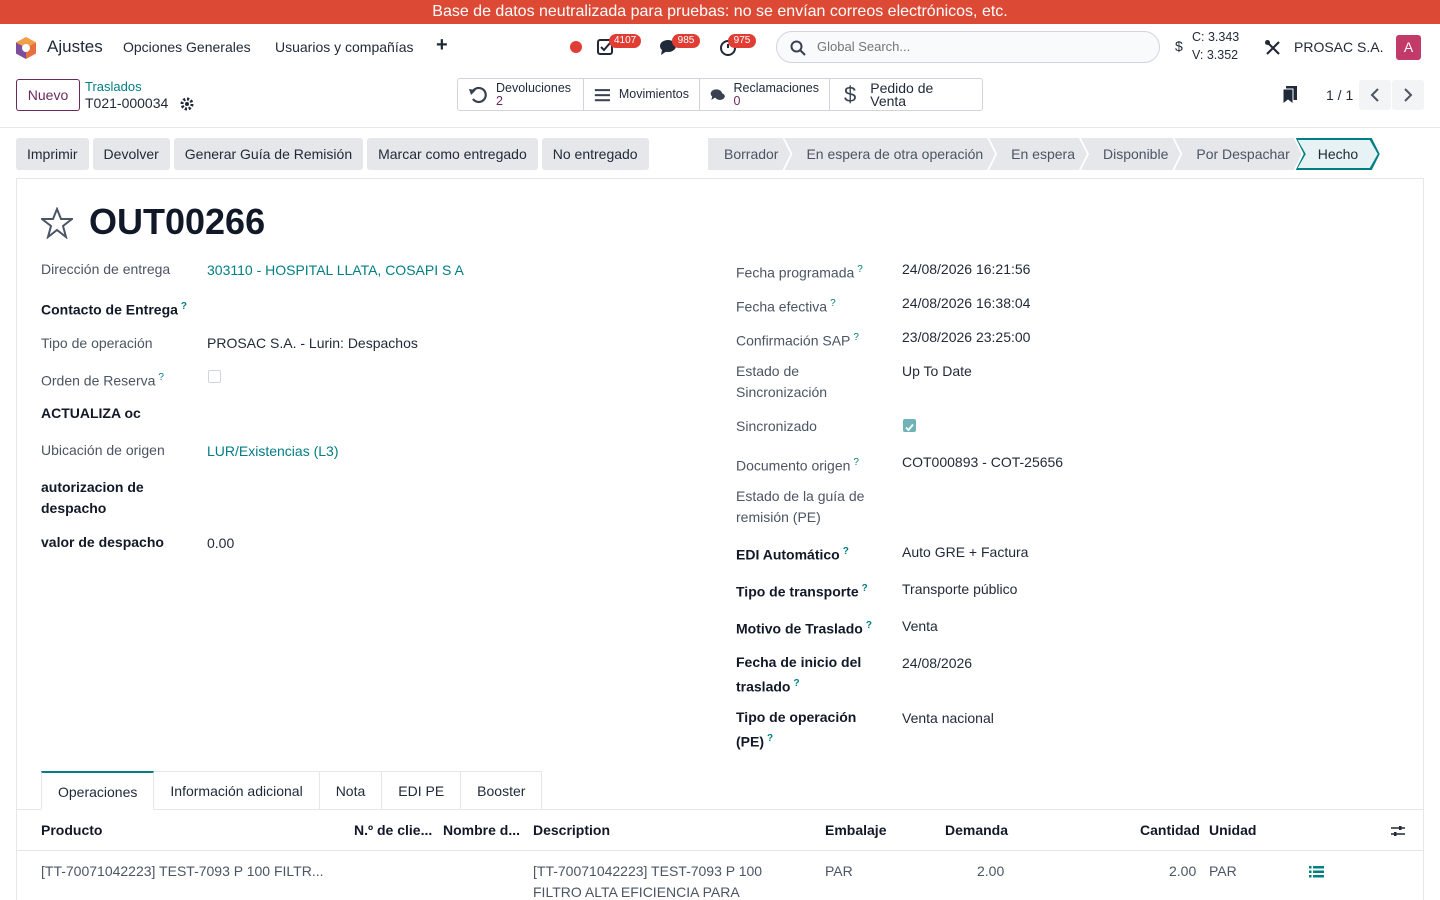 Image resolution: width=1440 pixels, height=900 pixels. I want to click on search-input, so click(977, 46).